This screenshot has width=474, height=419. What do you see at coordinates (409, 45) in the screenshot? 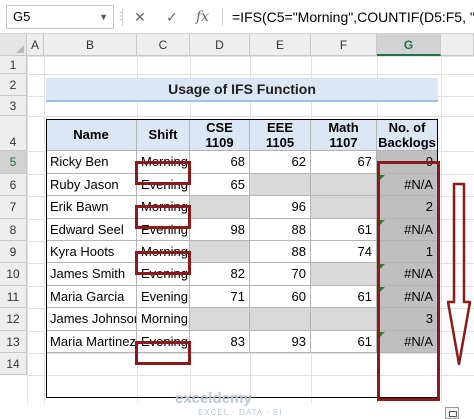
I see `column-header-g: G` at bounding box center [409, 45].